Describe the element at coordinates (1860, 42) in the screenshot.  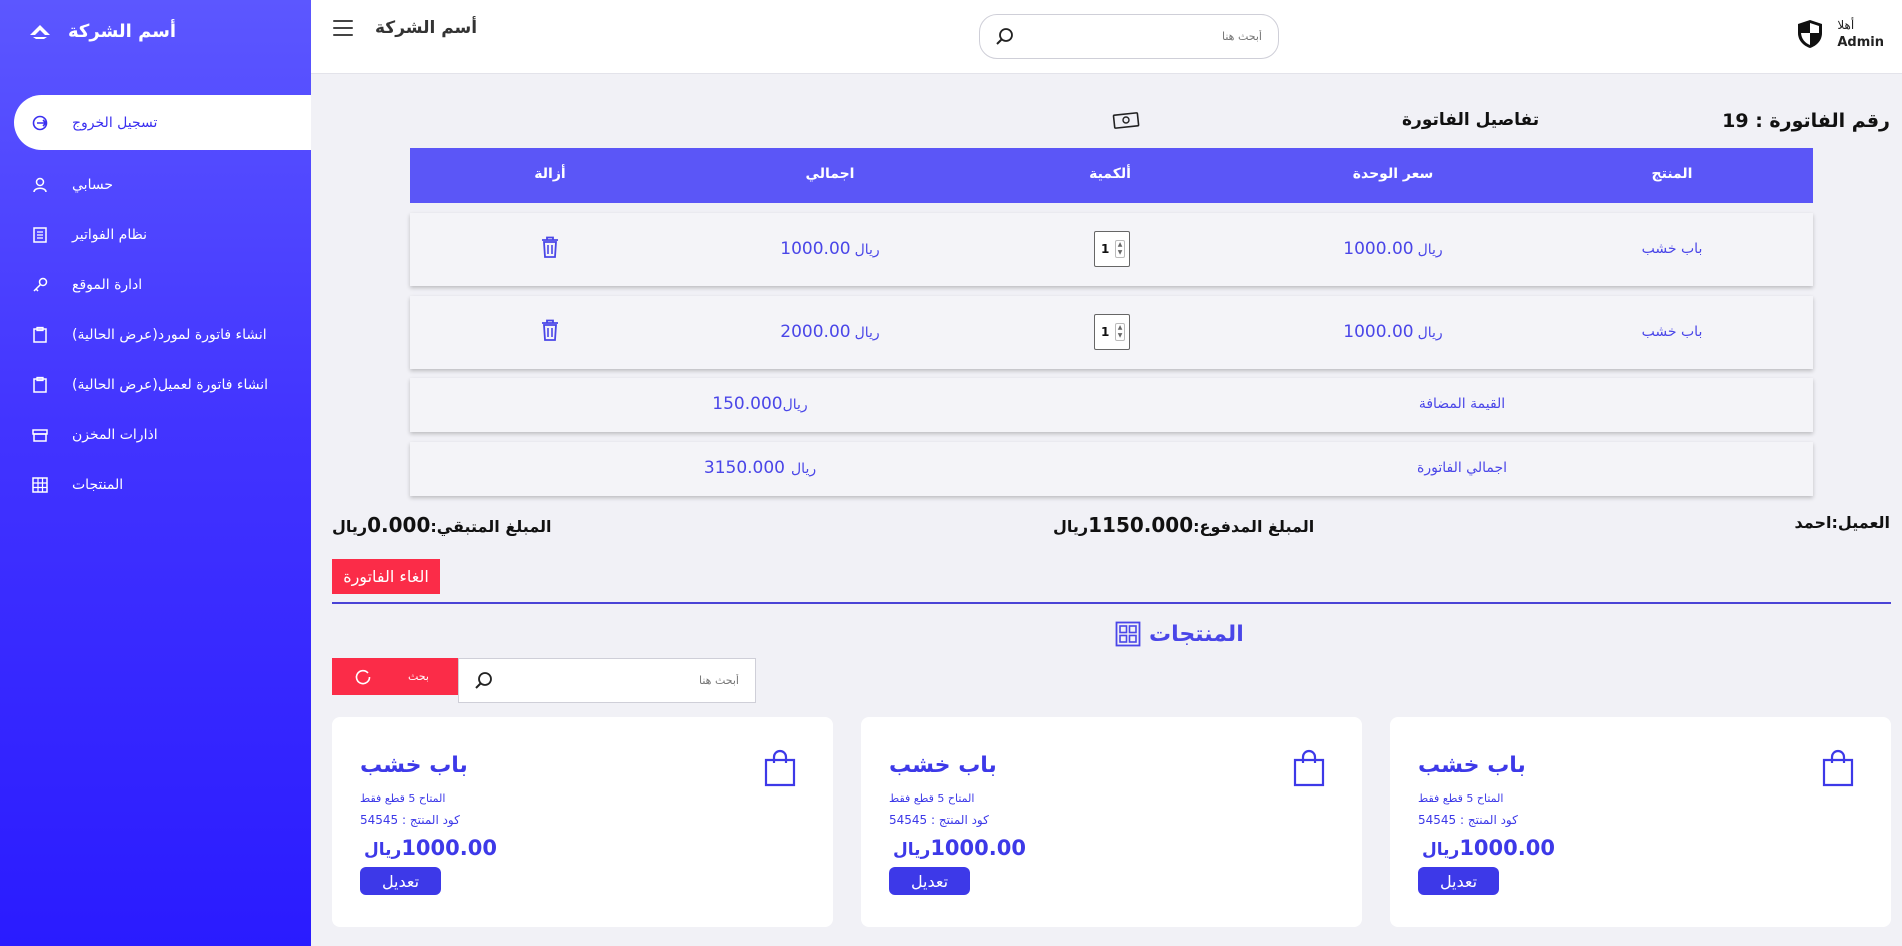
I see `user-name: Admin` at that location.